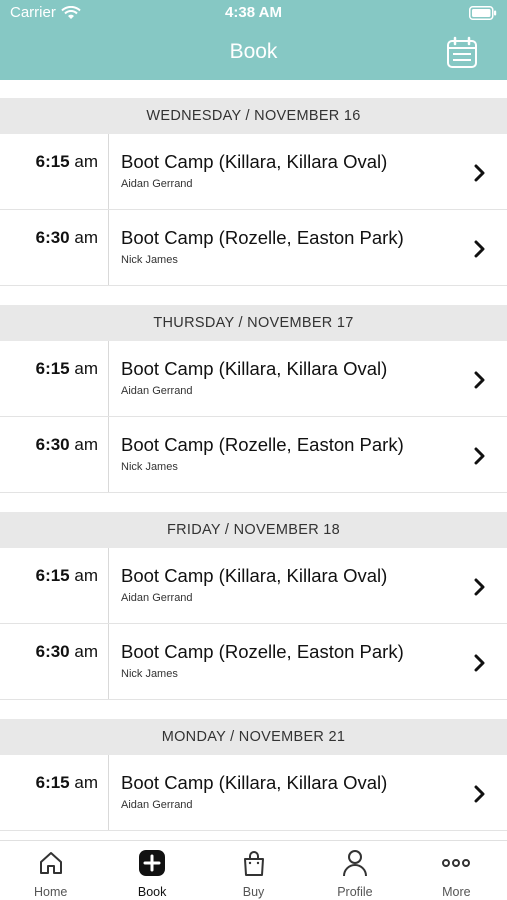 Image resolution: width=507 pixels, height=900 pixels. I want to click on tab-buy: Buy, so click(253, 870).